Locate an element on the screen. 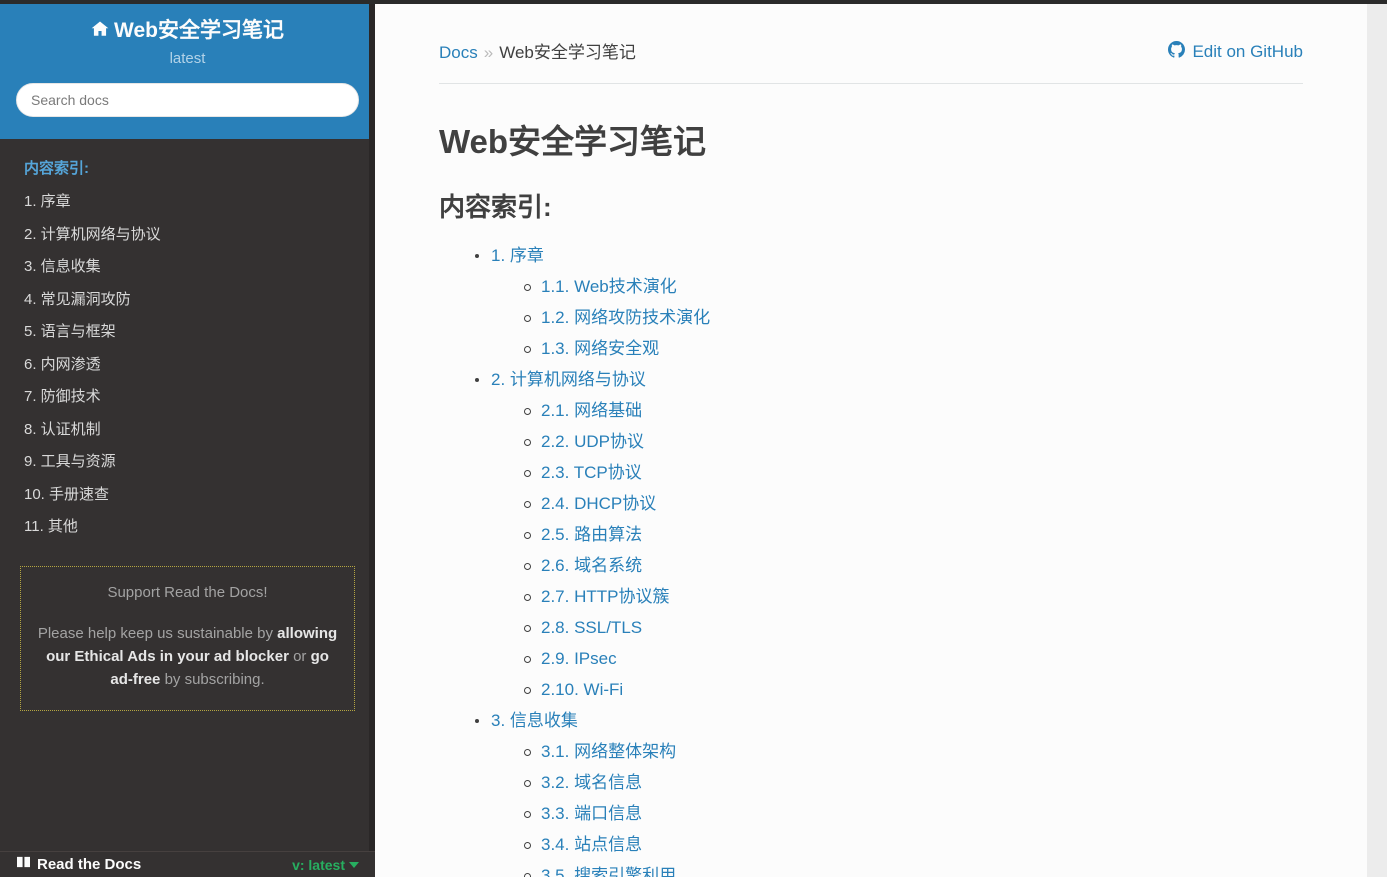 The width and height of the screenshot is (1387, 877). list-item: 11. 其他 is located at coordinates (187, 527).